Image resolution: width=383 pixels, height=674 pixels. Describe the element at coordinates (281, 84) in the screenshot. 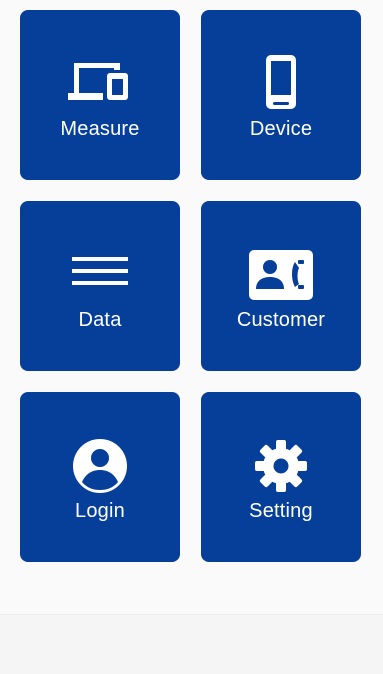

I see `smartphone-icon` at that location.